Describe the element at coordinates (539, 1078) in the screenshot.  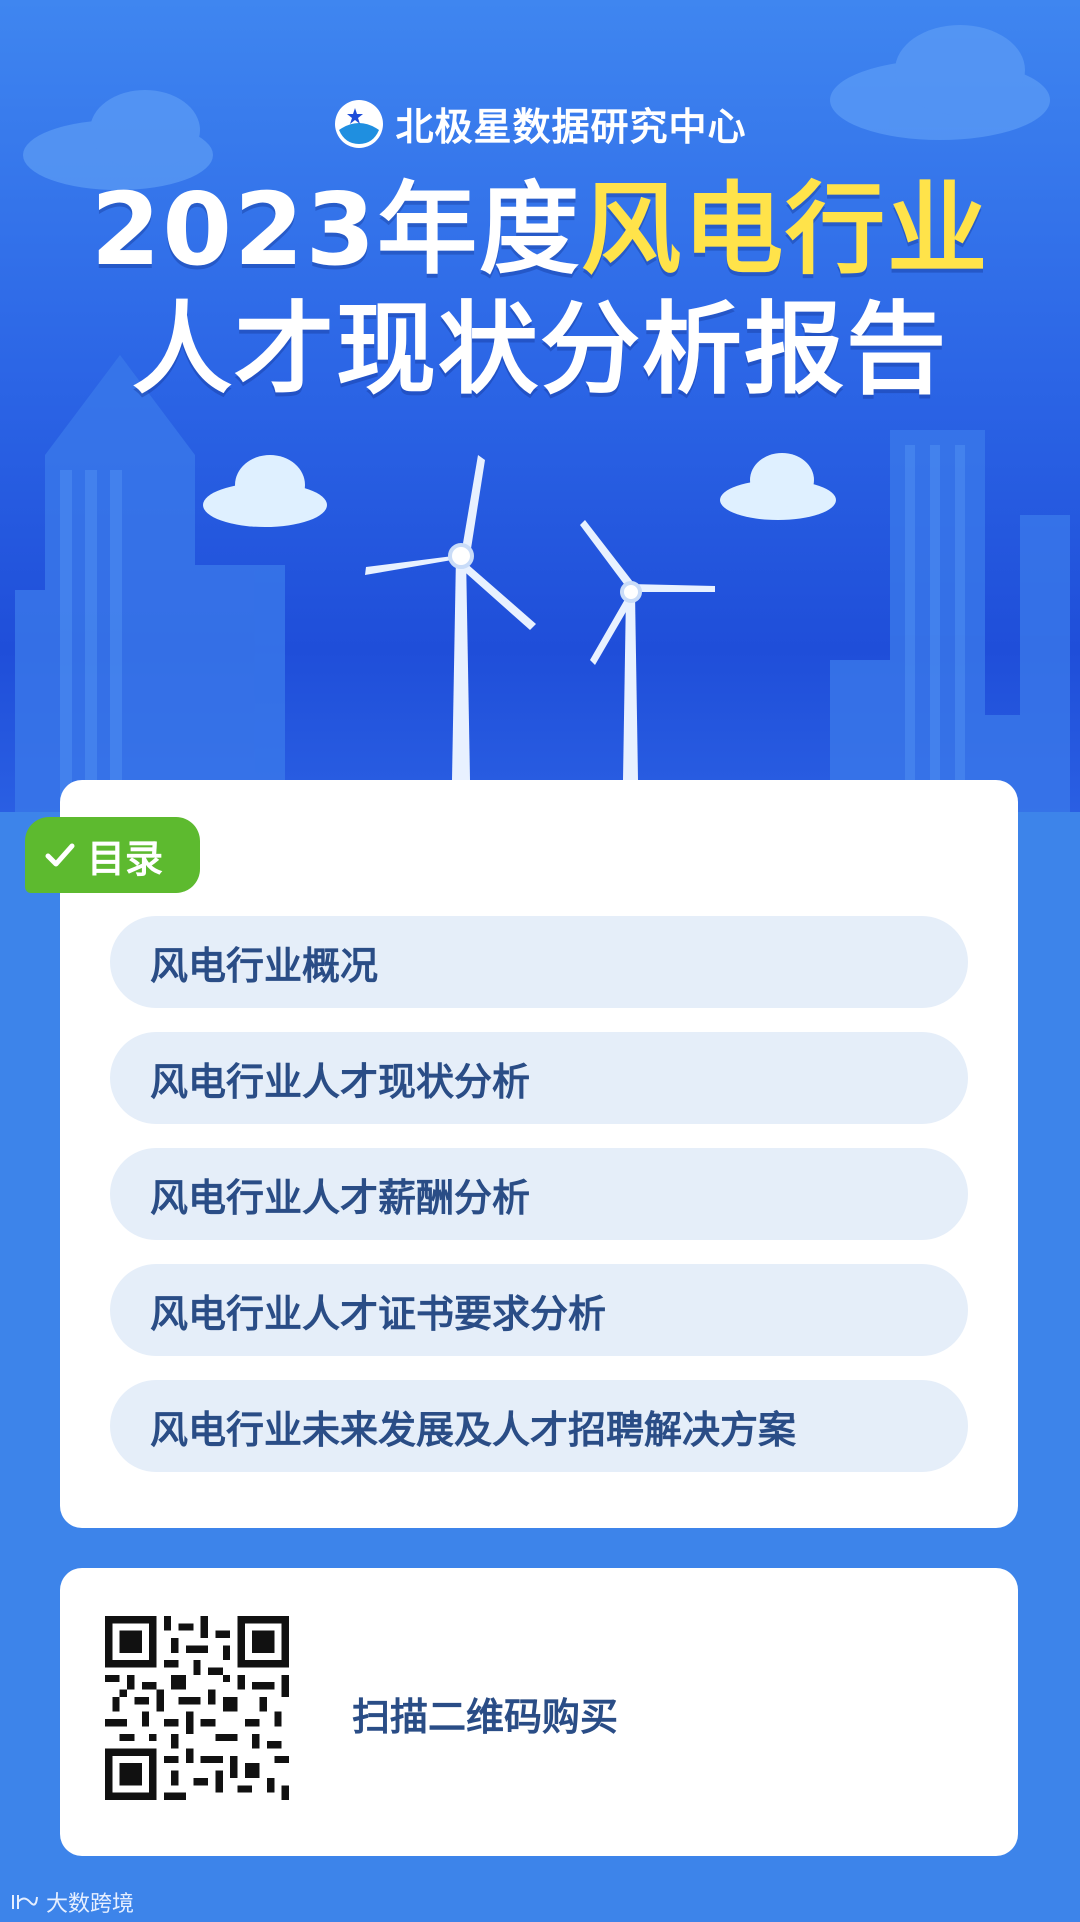
I see `toc-item-talent-status: 风电行业人才现状分析` at that location.